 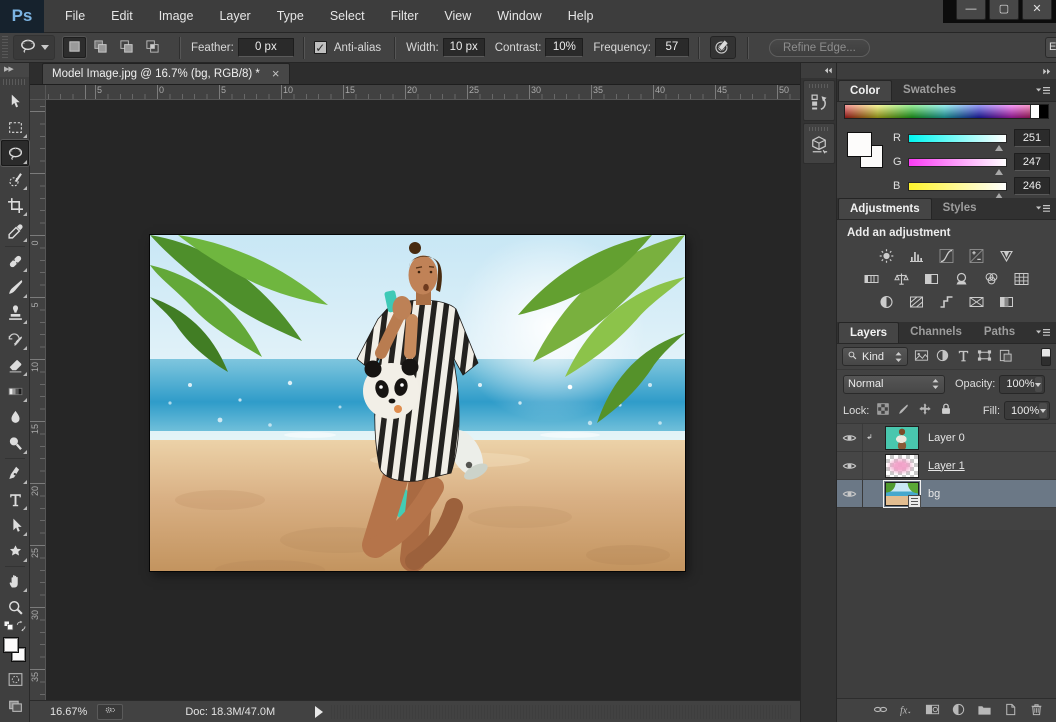 What do you see at coordinates (947, 256) in the screenshot?
I see `curves-icon` at bounding box center [947, 256].